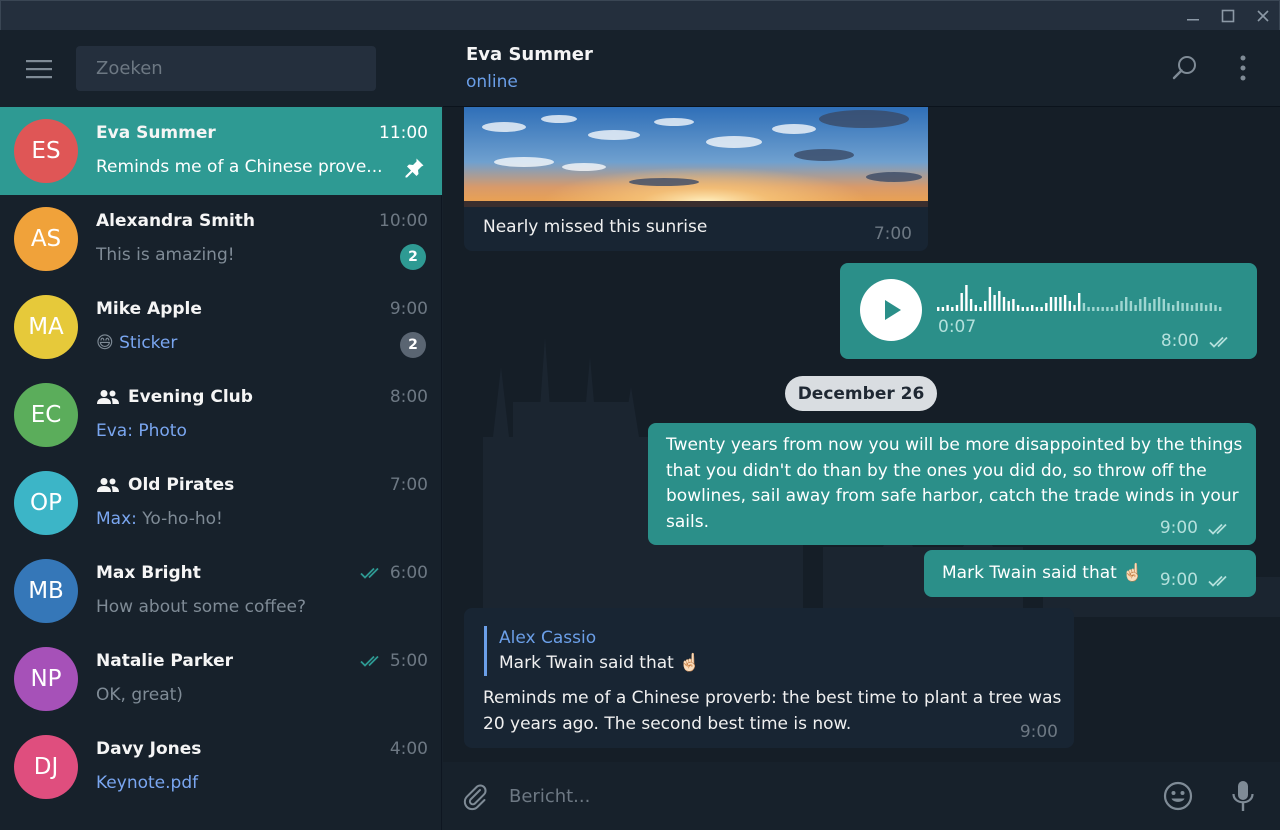 The width and height of the screenshot is (1280, 830). I want to click on message-text: Mark Twain said that ☝🏻, so click(1043, 573).